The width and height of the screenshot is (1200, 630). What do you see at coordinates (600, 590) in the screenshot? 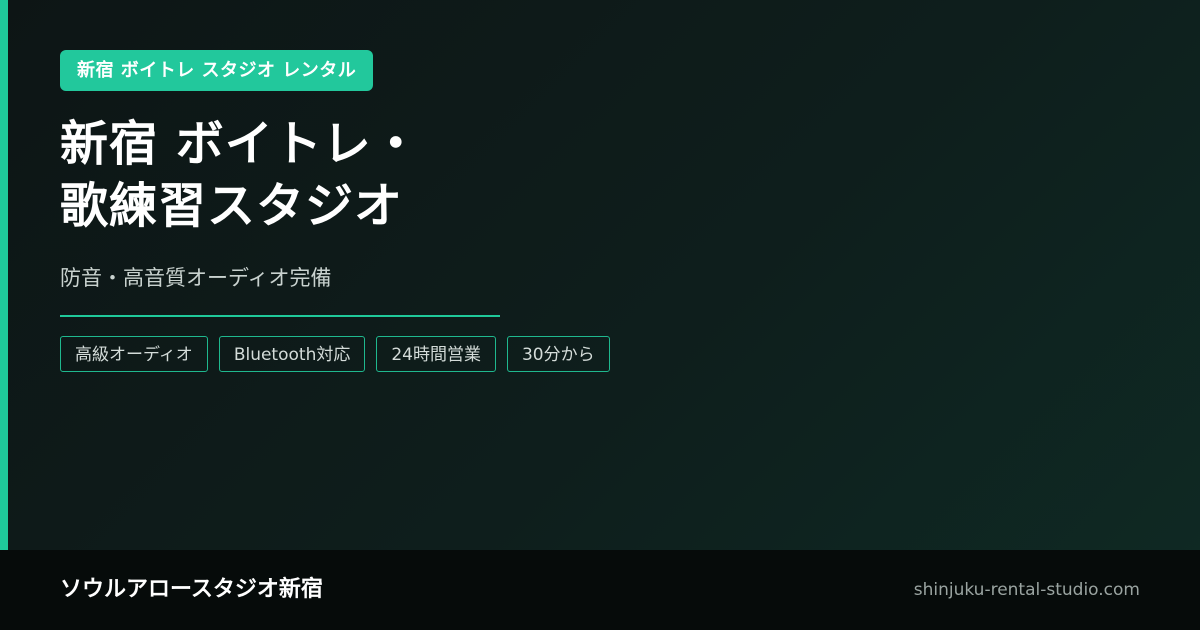
I see `footer: ソウルアロースタジオ新宿 shinjuku-rental-studio.com` at bounding box center [600, 590].